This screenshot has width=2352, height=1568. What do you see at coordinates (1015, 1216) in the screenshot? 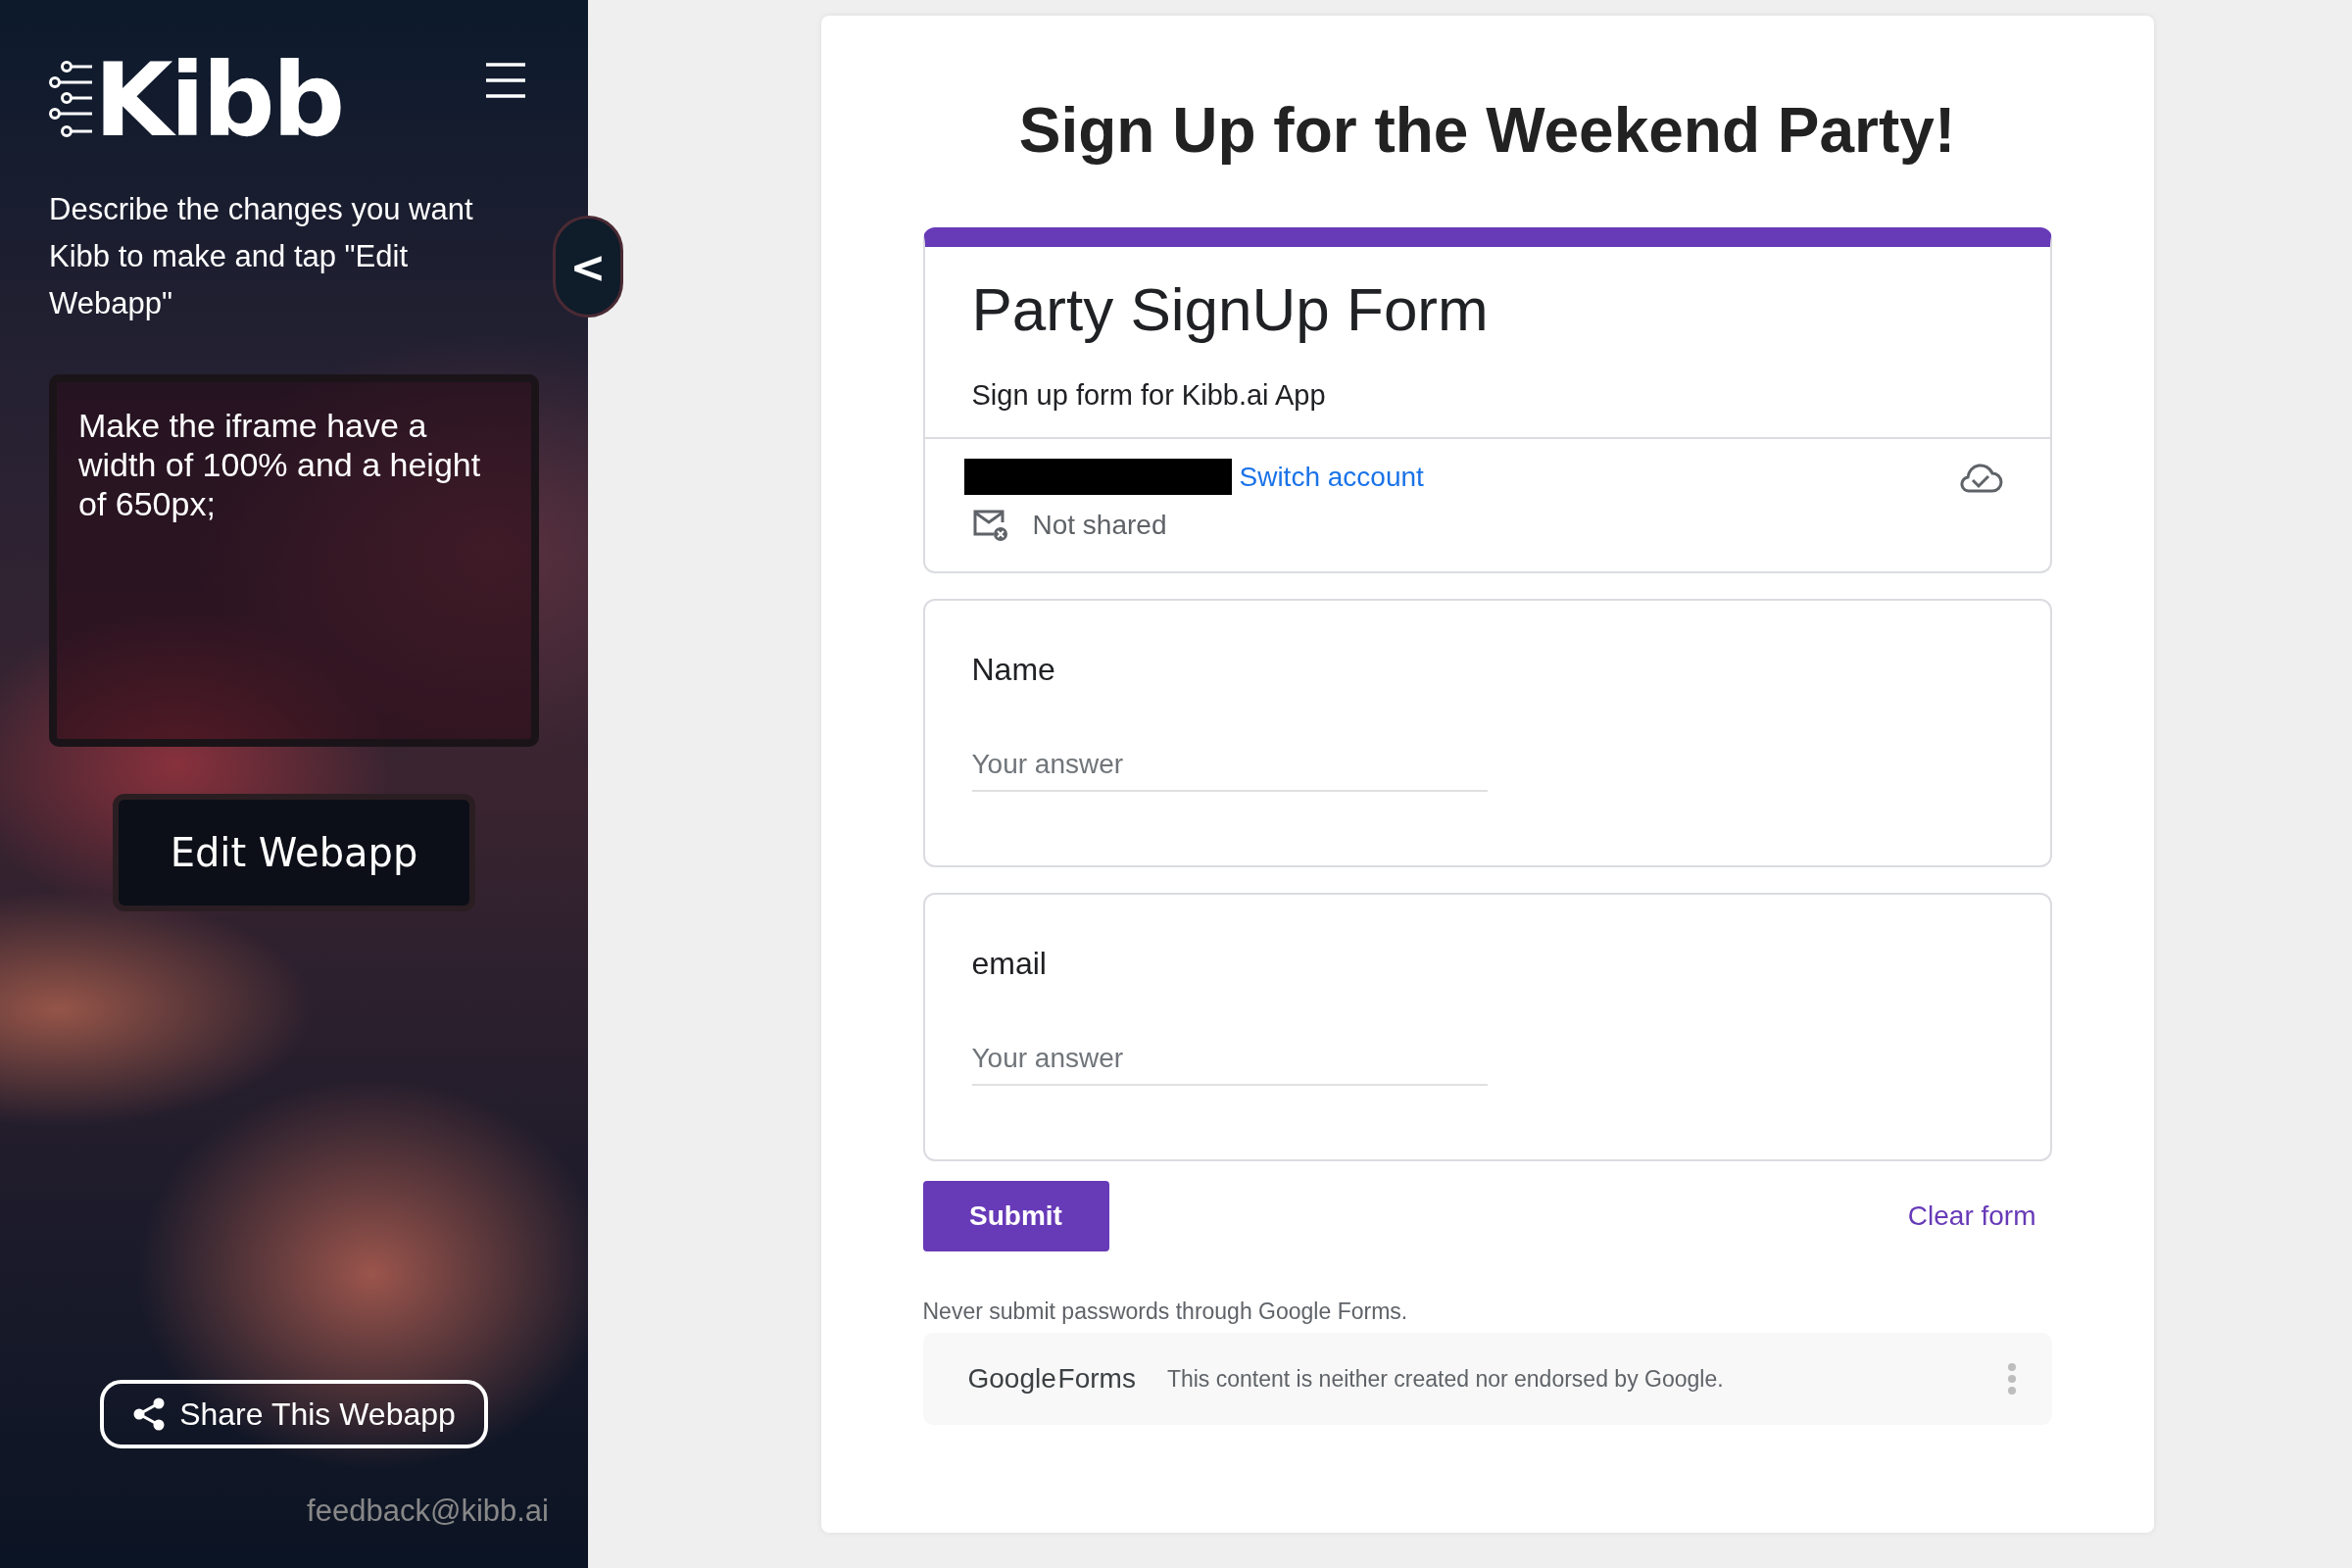
I see `submit-button: Submit` at bounding box center [1015, 1216].